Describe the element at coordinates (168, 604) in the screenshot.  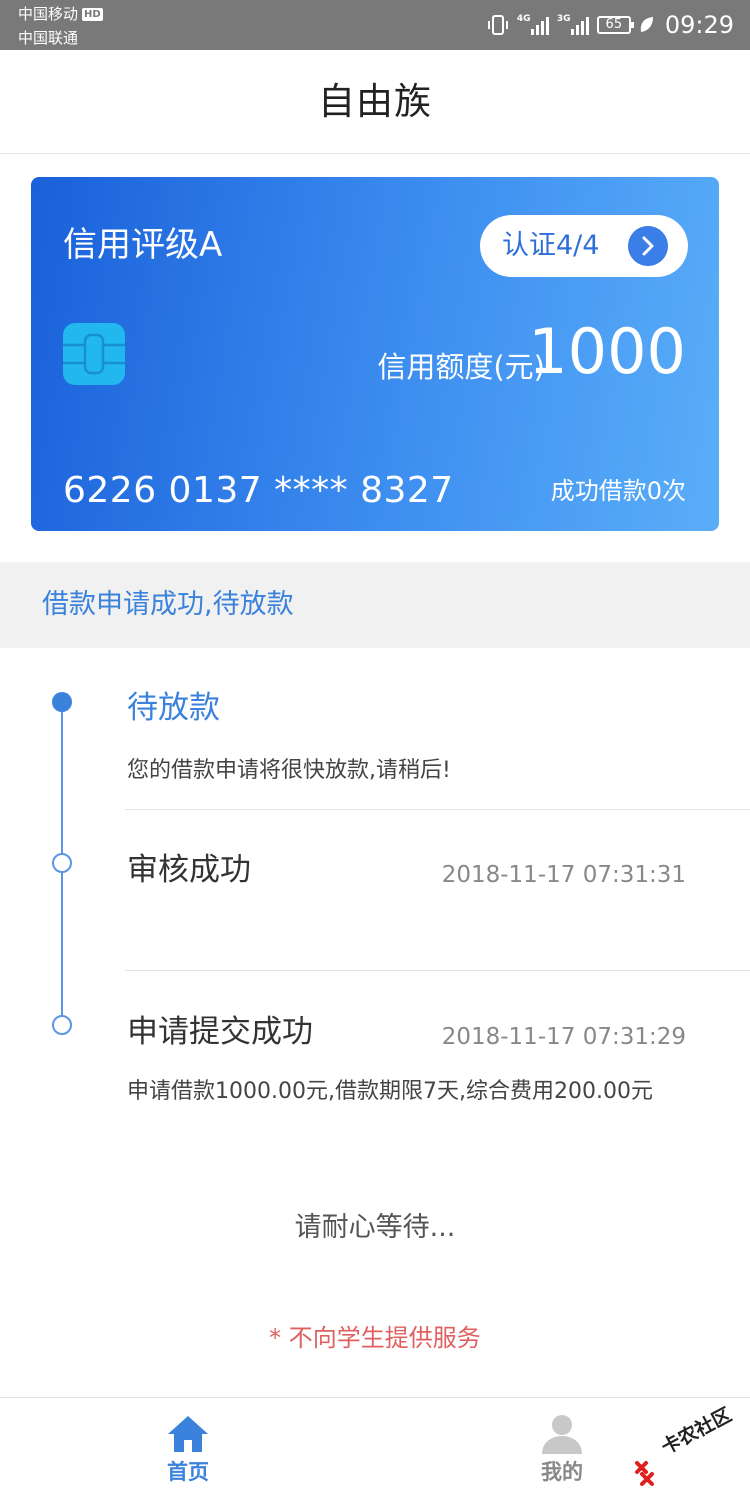
I see `status-notice-text: 借款申请成功,待放款` at that location.